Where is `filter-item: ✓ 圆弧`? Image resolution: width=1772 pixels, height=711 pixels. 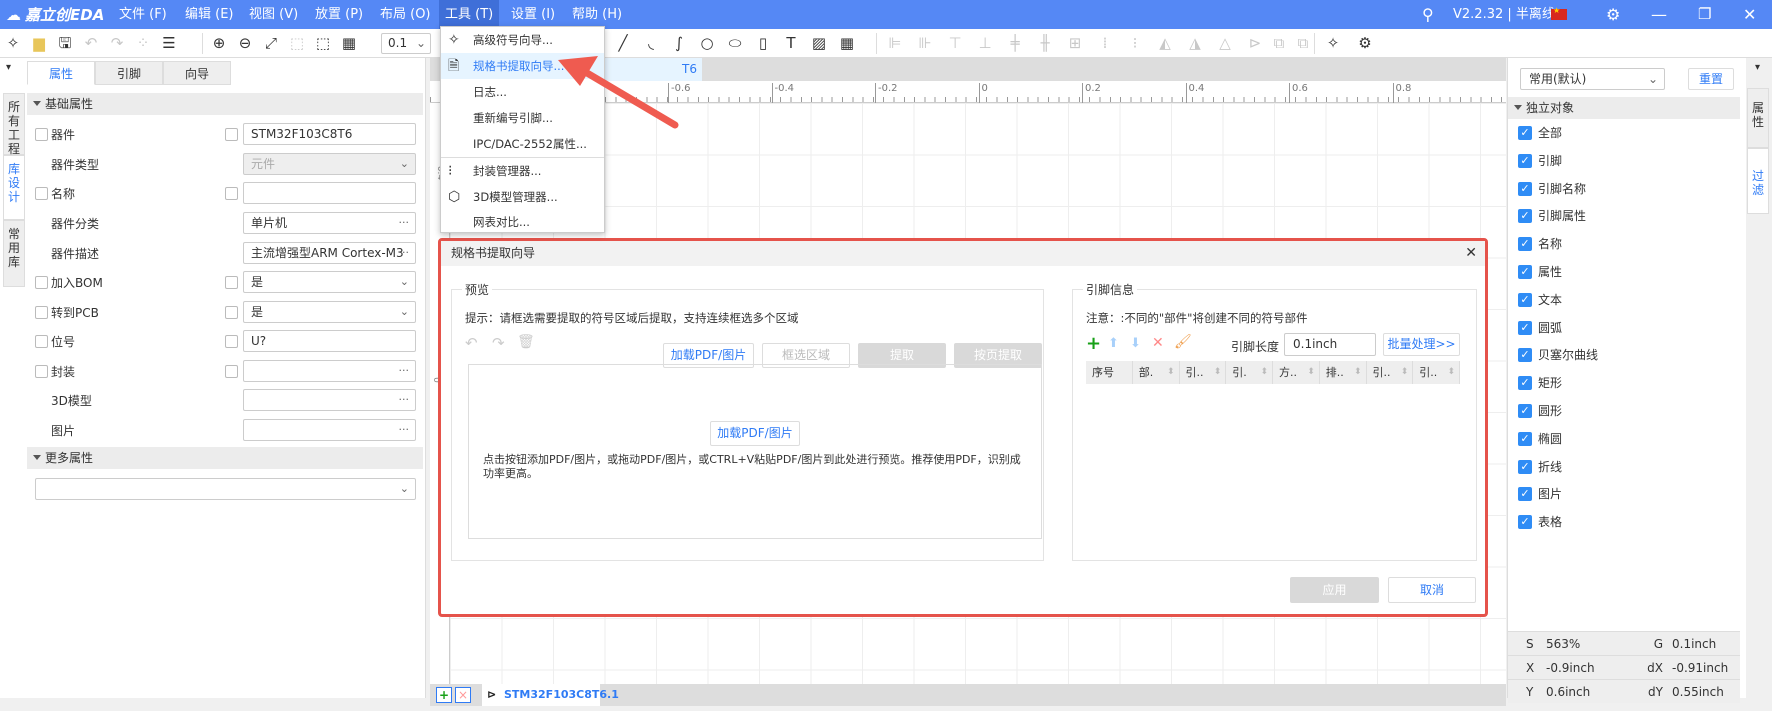 filter-item: ✓ 圆弧 is located at coordinates (1540, 328).